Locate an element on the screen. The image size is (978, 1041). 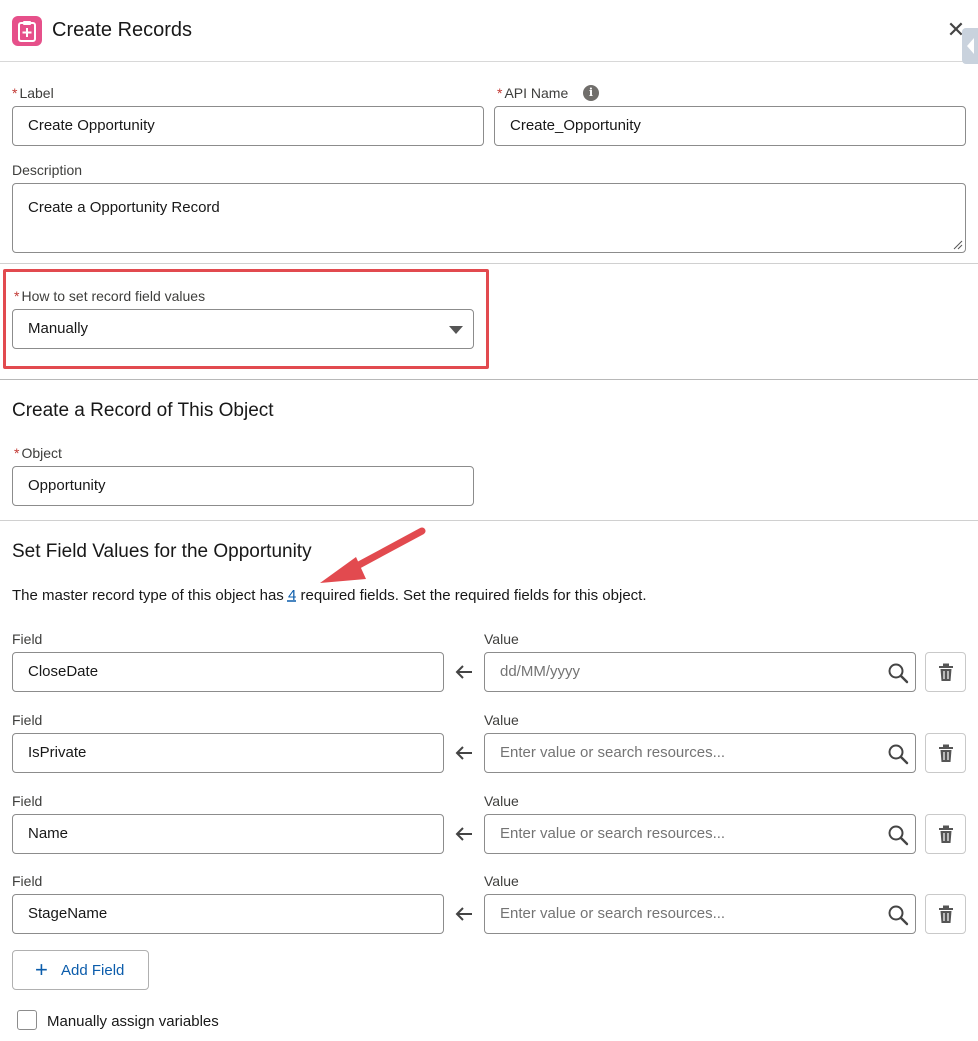
field-values-section-title: Set Field Values for the Opportunity is located at coordinates (162, 551).